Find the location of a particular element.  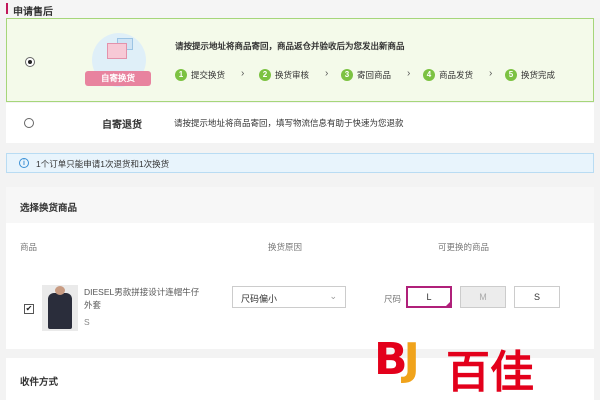

step-number: 4 is located at coordinates (429, 75).